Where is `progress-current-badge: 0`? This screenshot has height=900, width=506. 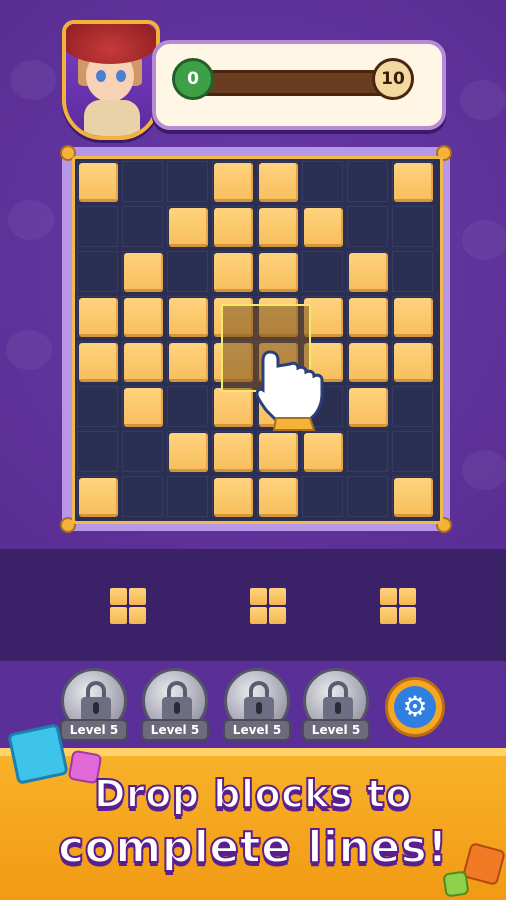
progress-current-badge: 0 is located at coordinates (193, 79).